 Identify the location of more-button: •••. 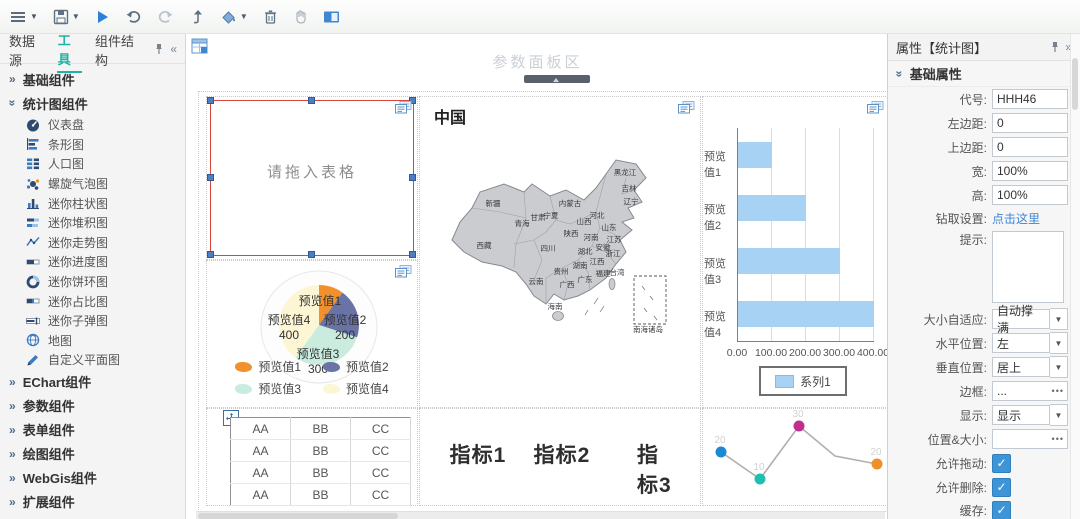
(1058, 391).